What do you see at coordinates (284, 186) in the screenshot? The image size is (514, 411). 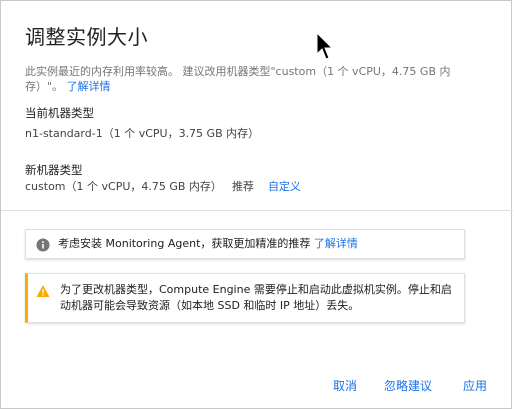 I see `customize-link: 自定义` at bounding box center [284, 186].